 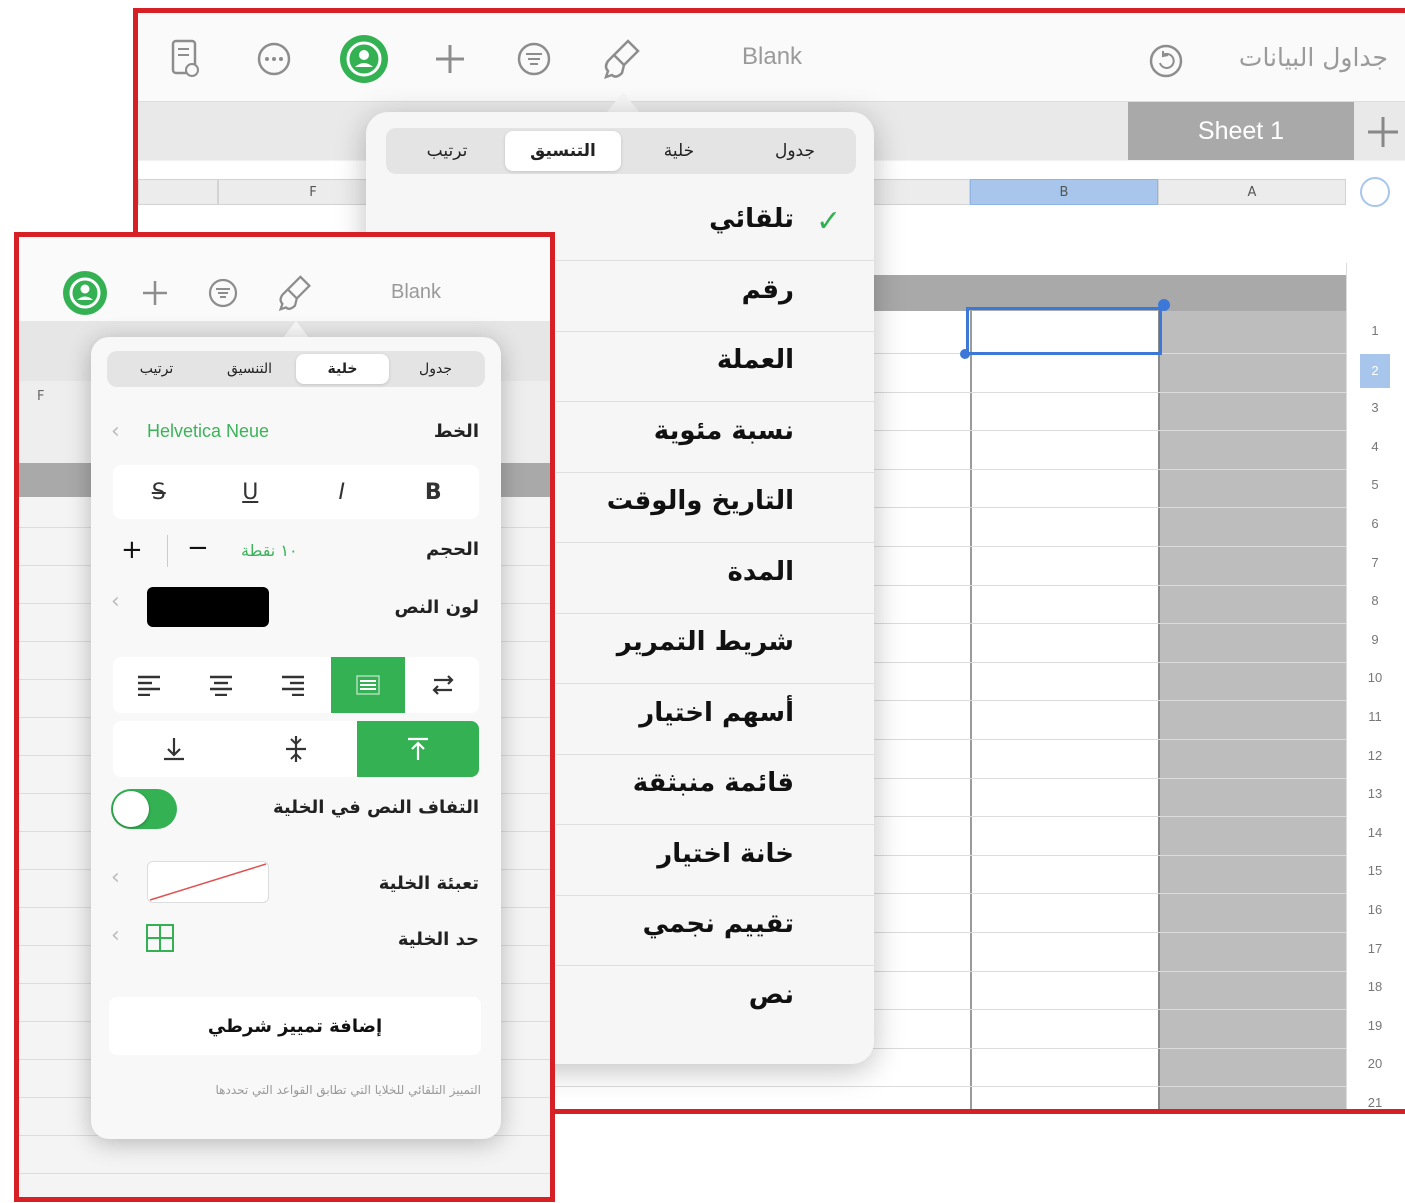 What do you see at coordinates (1375, 600) in the screenshot?
I see `row-number: 8` at bounding box center [1375, 600].